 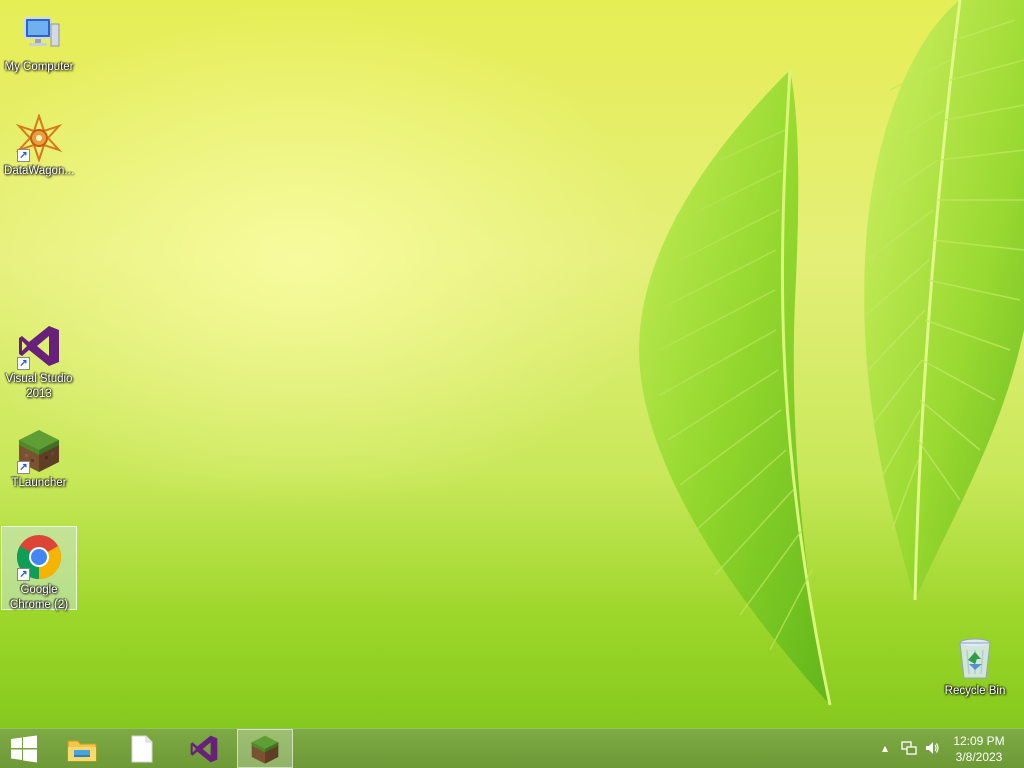 I want to click on grass-block-icon: ↗, so click(x=39, y=450).